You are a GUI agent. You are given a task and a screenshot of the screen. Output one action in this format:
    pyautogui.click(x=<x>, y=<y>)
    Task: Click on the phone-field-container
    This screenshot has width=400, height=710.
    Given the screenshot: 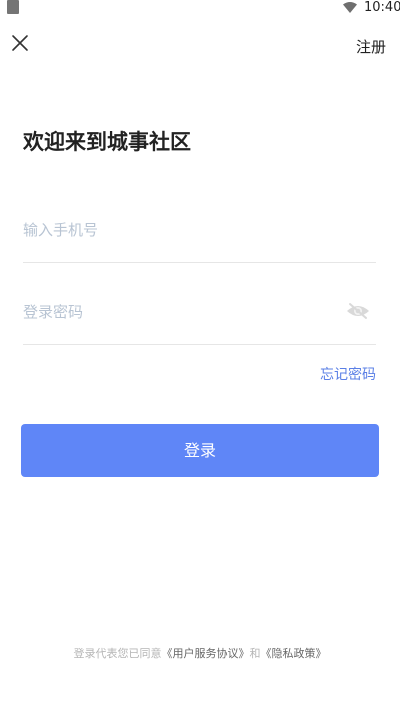 What is the action you would take?
    pyautogui.click(x=199, y=237)
    